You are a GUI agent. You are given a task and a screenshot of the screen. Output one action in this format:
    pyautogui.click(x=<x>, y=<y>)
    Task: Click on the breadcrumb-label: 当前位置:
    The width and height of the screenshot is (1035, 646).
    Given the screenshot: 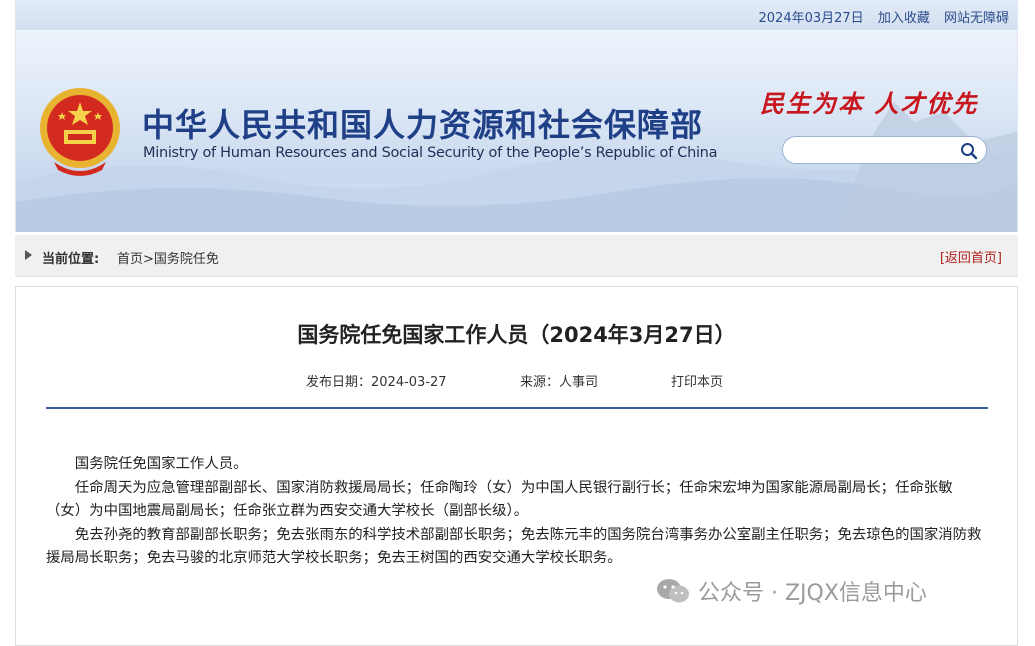 What is the action you would take?
    pyautogui.click(x=71, y=259)
    